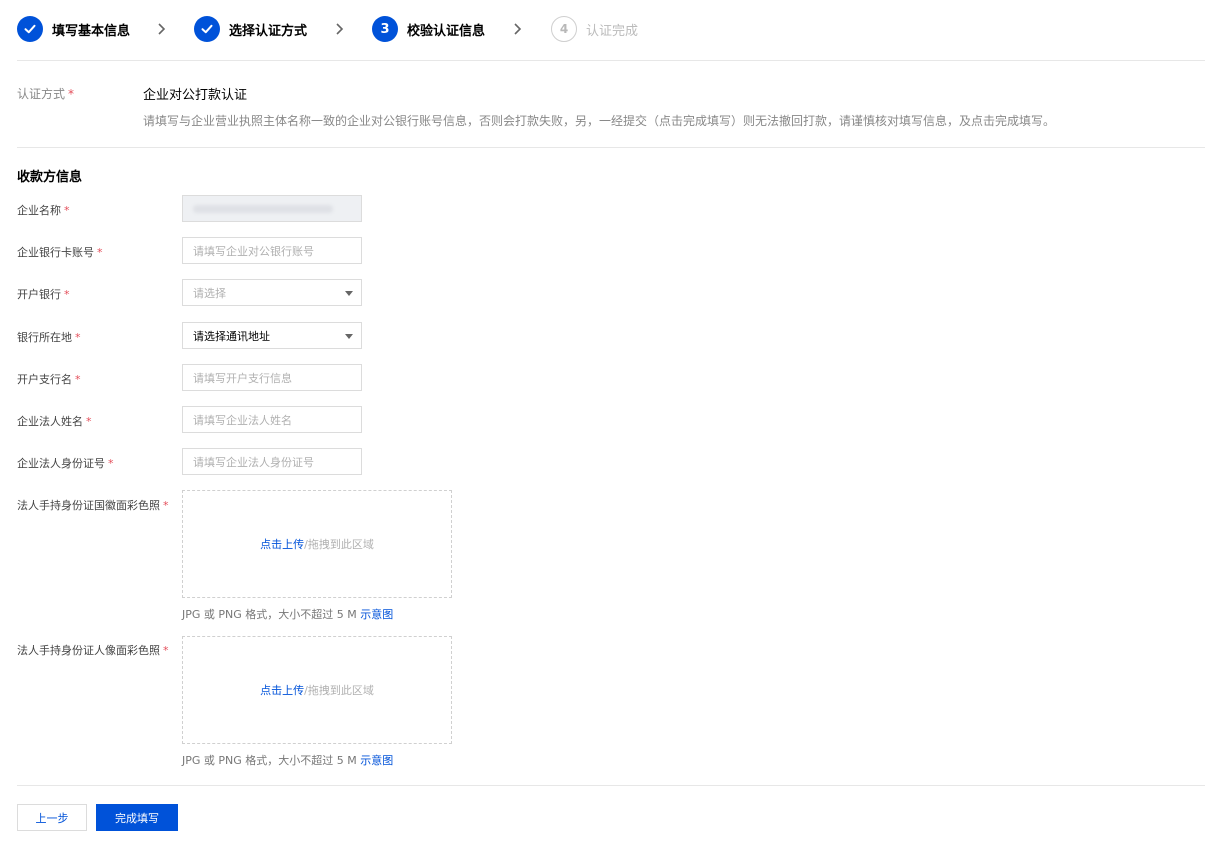 This screenshot has width=1219, height=846. What do you see at coordinates (272, 335) in the screenshot?
I see `bank-location-select: 请选择通讯地址` at bounding box center [272, 335].